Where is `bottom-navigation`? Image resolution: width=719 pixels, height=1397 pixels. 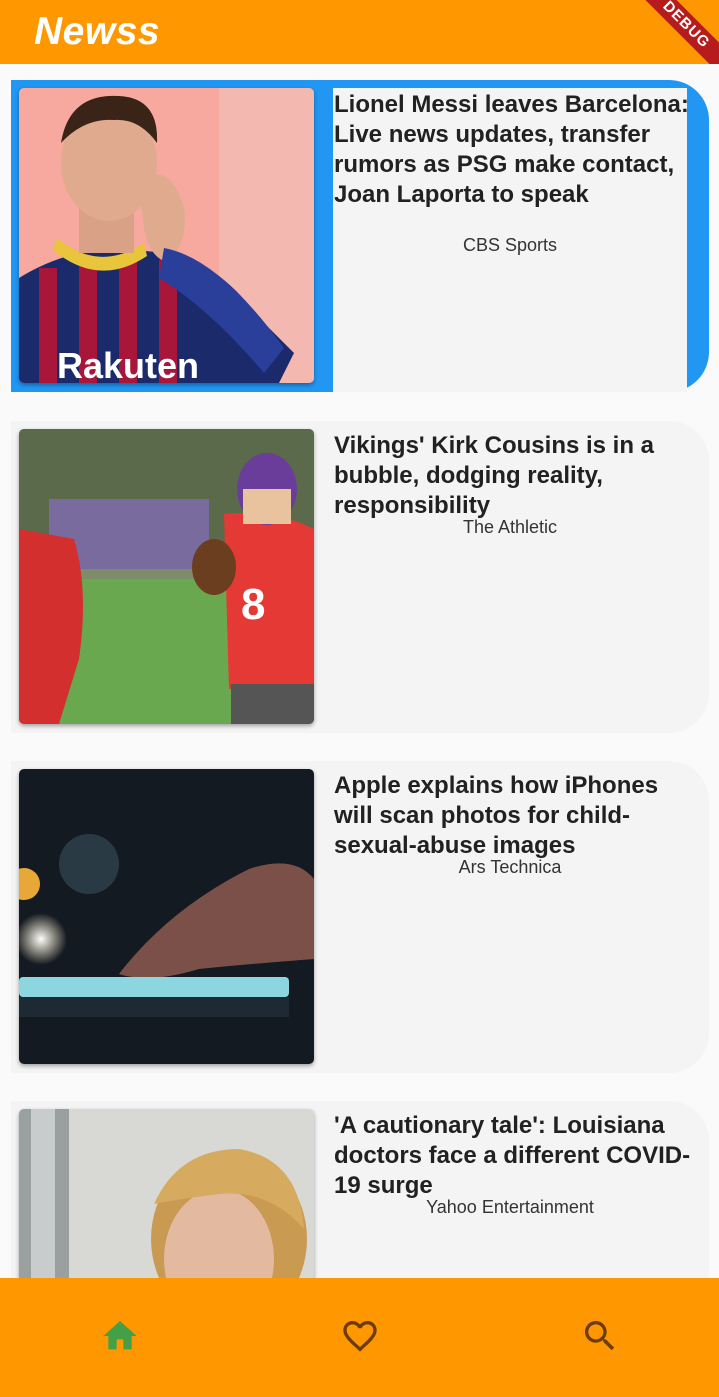 bottom-navigation is located at coordinates (359, 1337).